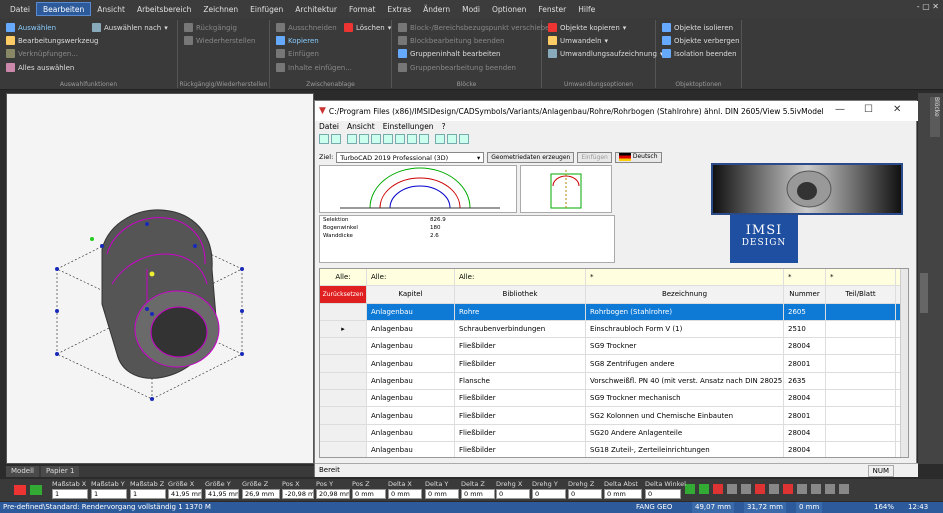  I want to click on filter-nummer: *, so click(805, 277).